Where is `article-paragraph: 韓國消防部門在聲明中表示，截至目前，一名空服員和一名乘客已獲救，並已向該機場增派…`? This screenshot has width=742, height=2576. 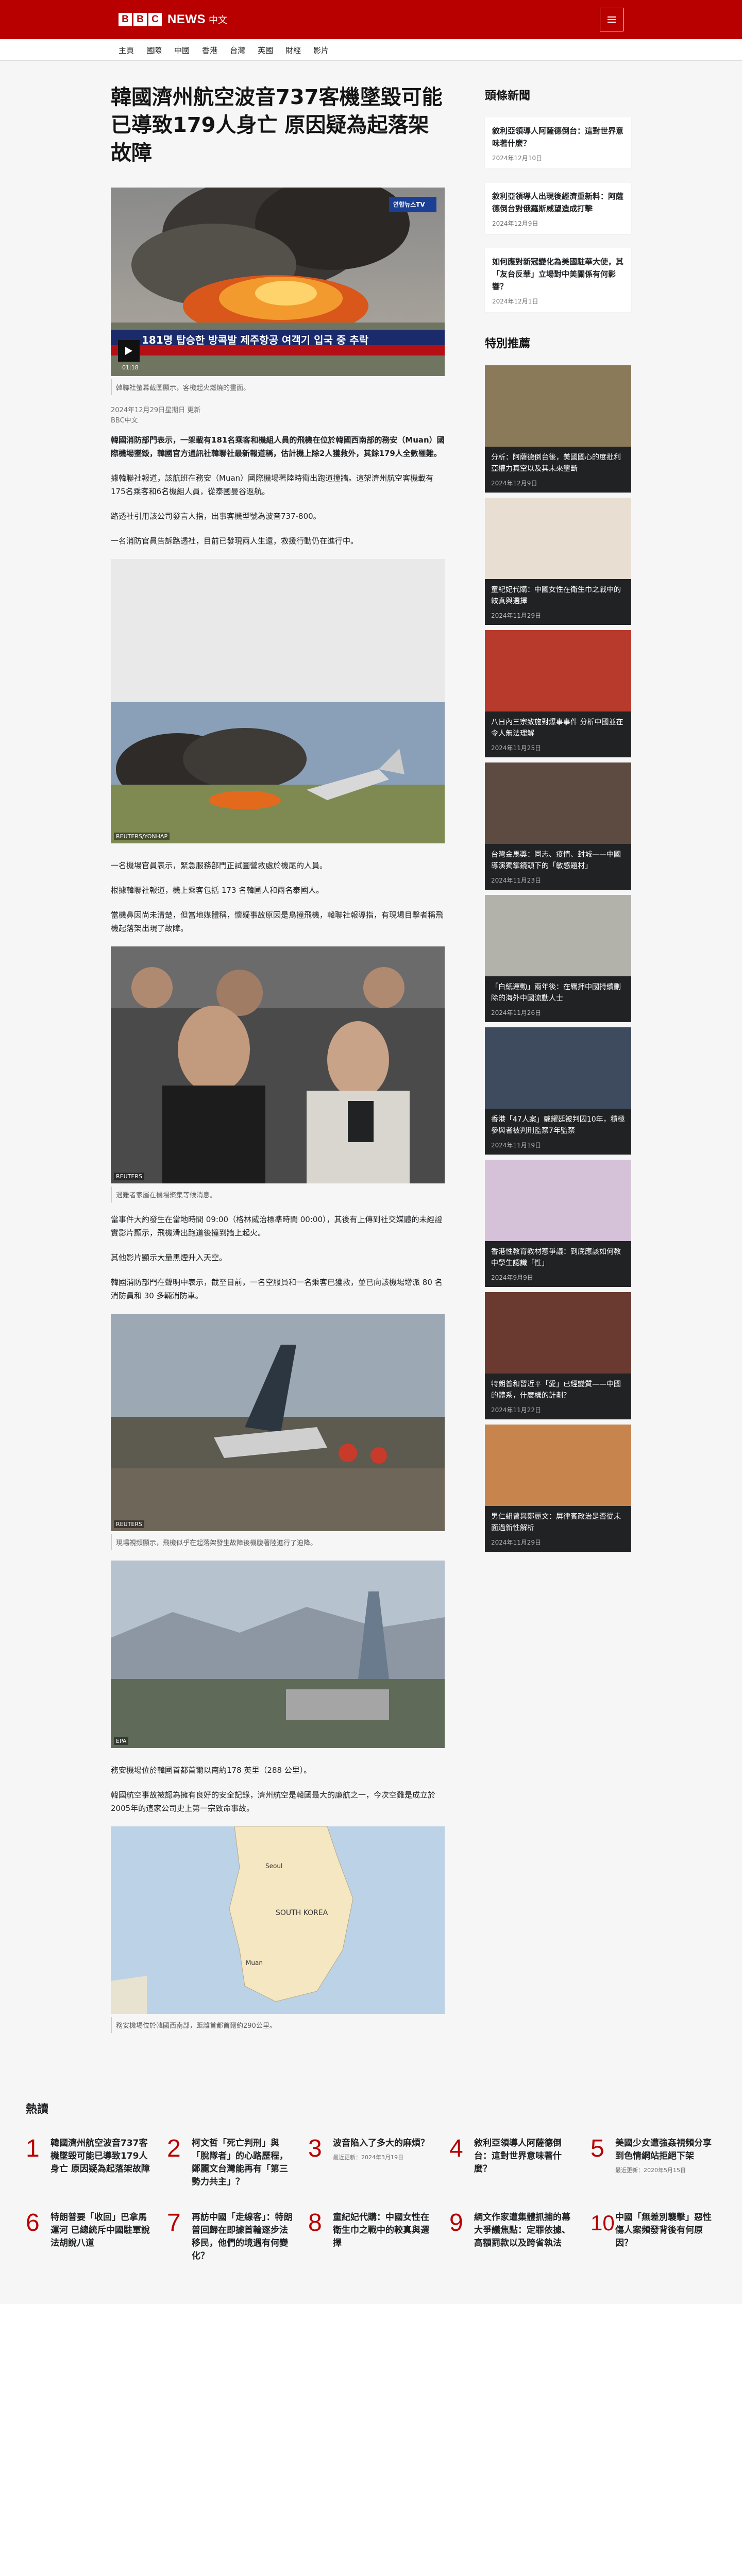
article-paragraph: 韓國消防部門在聲明中表示，截至目前，一名空服員和一名乘客已獲救，並已向該機場增派… is located at coordinates (277, 1289).